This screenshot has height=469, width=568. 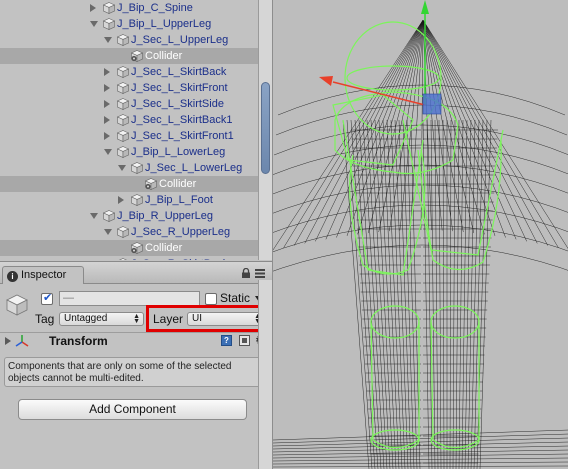 I want to click on help-icon: ?, so click(x=226, y=340).